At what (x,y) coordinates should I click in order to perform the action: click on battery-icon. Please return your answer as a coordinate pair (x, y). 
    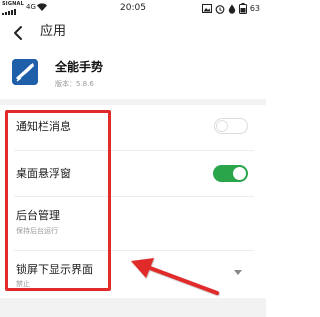
    Looking at the image, I should click on (242, 8).